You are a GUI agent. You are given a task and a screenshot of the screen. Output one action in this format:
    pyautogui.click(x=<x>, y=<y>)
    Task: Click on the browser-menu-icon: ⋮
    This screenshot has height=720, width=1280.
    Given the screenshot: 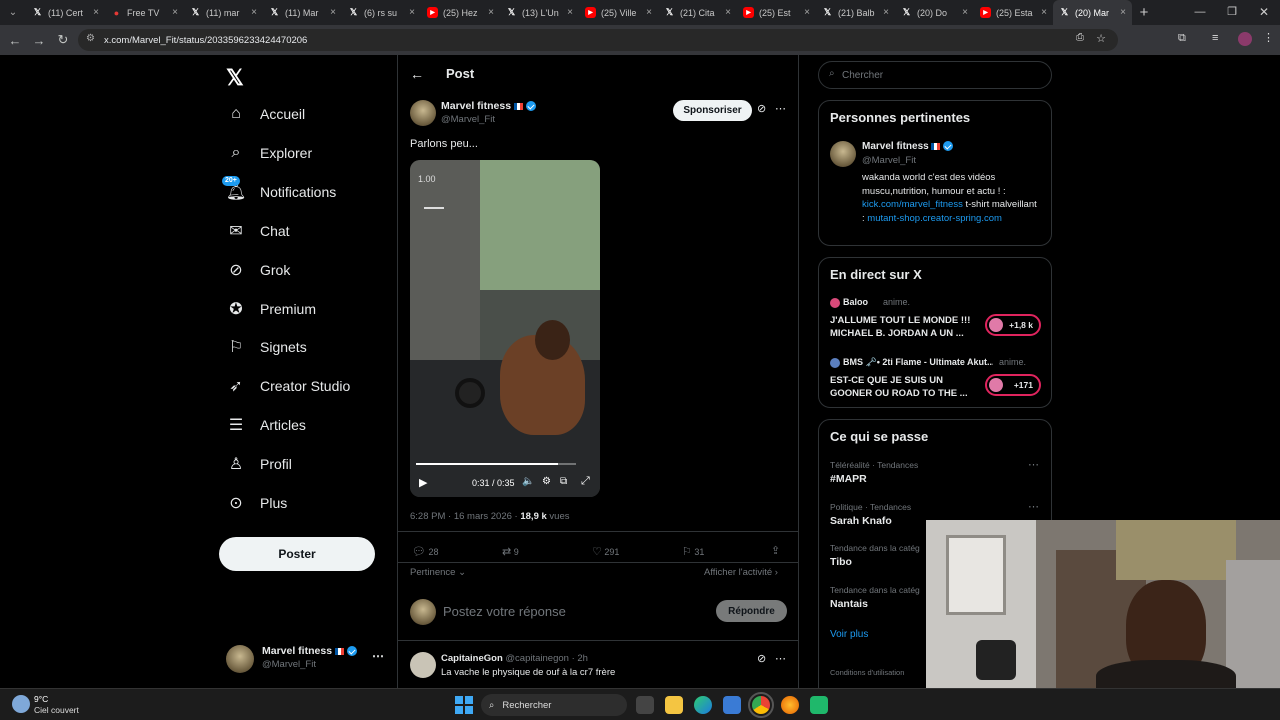 What is the action you would take?
    pyautogui.click(x=1268, y=37)
    